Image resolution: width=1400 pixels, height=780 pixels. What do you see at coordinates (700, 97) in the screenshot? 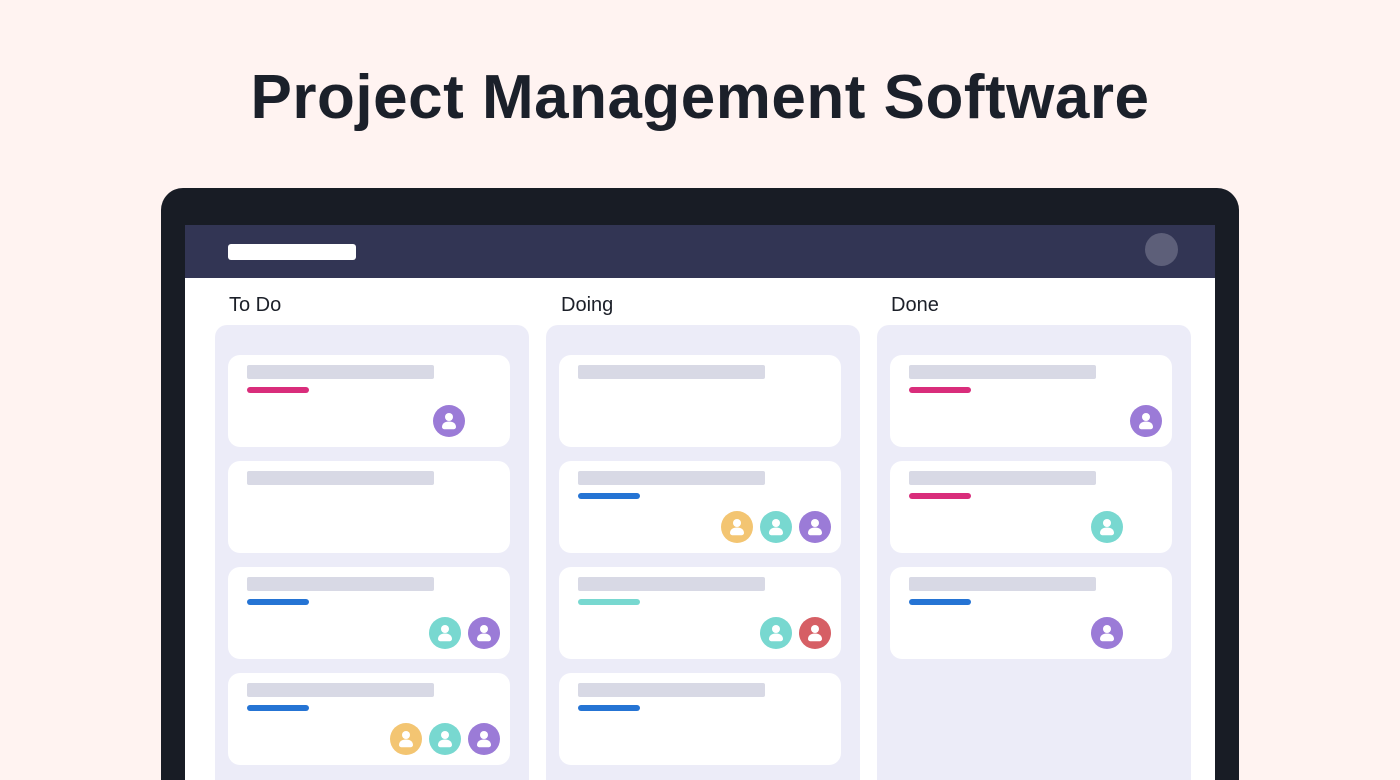
I see `page-title: Project Management Software` at bounding box center [700, 97].